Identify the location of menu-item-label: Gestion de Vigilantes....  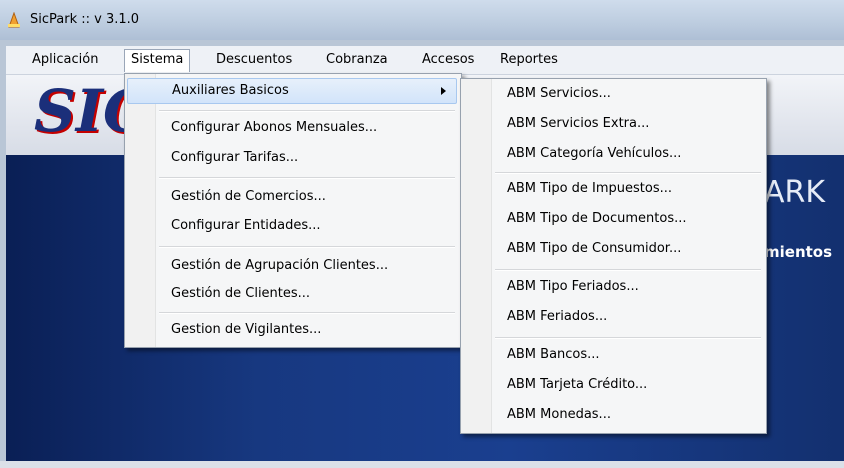
(246, 329).